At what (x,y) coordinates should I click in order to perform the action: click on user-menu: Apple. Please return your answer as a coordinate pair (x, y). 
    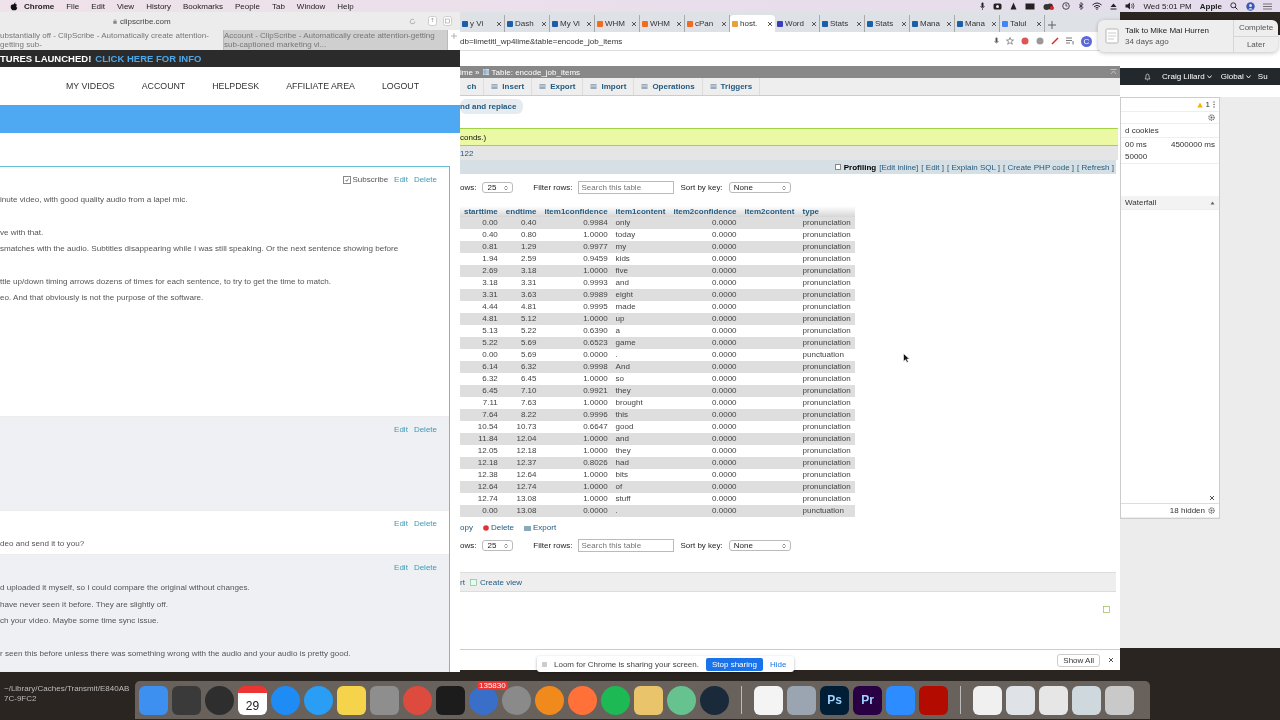
    Looking at the image, I should click on (1210, 6).